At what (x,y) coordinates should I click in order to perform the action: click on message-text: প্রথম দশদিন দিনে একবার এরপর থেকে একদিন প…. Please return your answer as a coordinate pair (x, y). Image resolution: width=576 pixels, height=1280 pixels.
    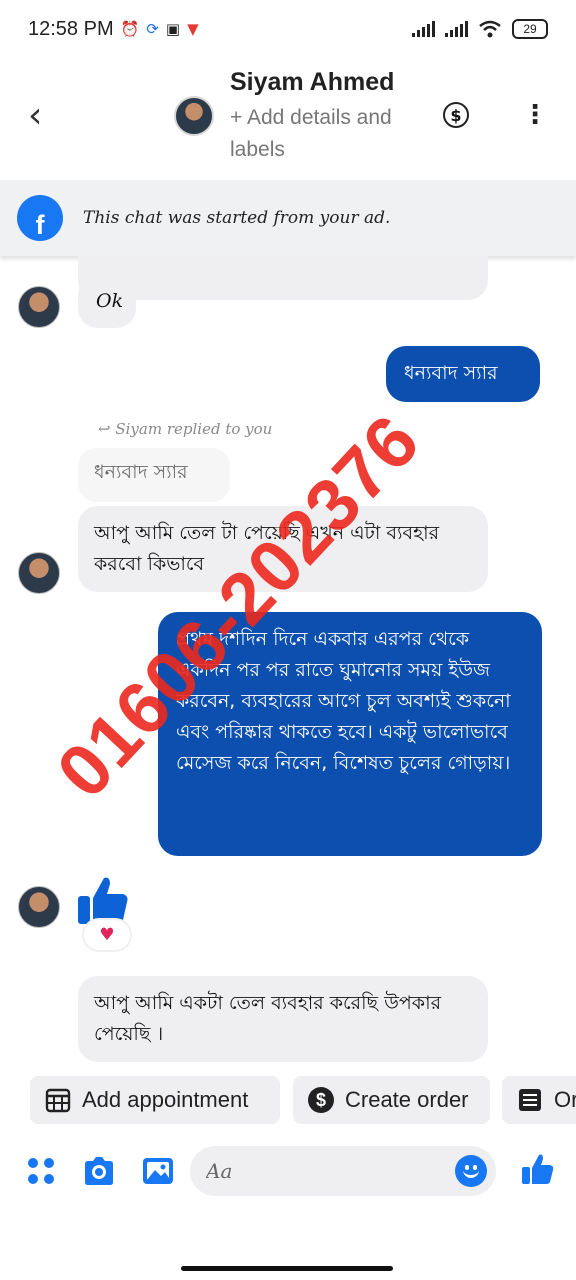
    Looking at the image, I should click on (343, 701).